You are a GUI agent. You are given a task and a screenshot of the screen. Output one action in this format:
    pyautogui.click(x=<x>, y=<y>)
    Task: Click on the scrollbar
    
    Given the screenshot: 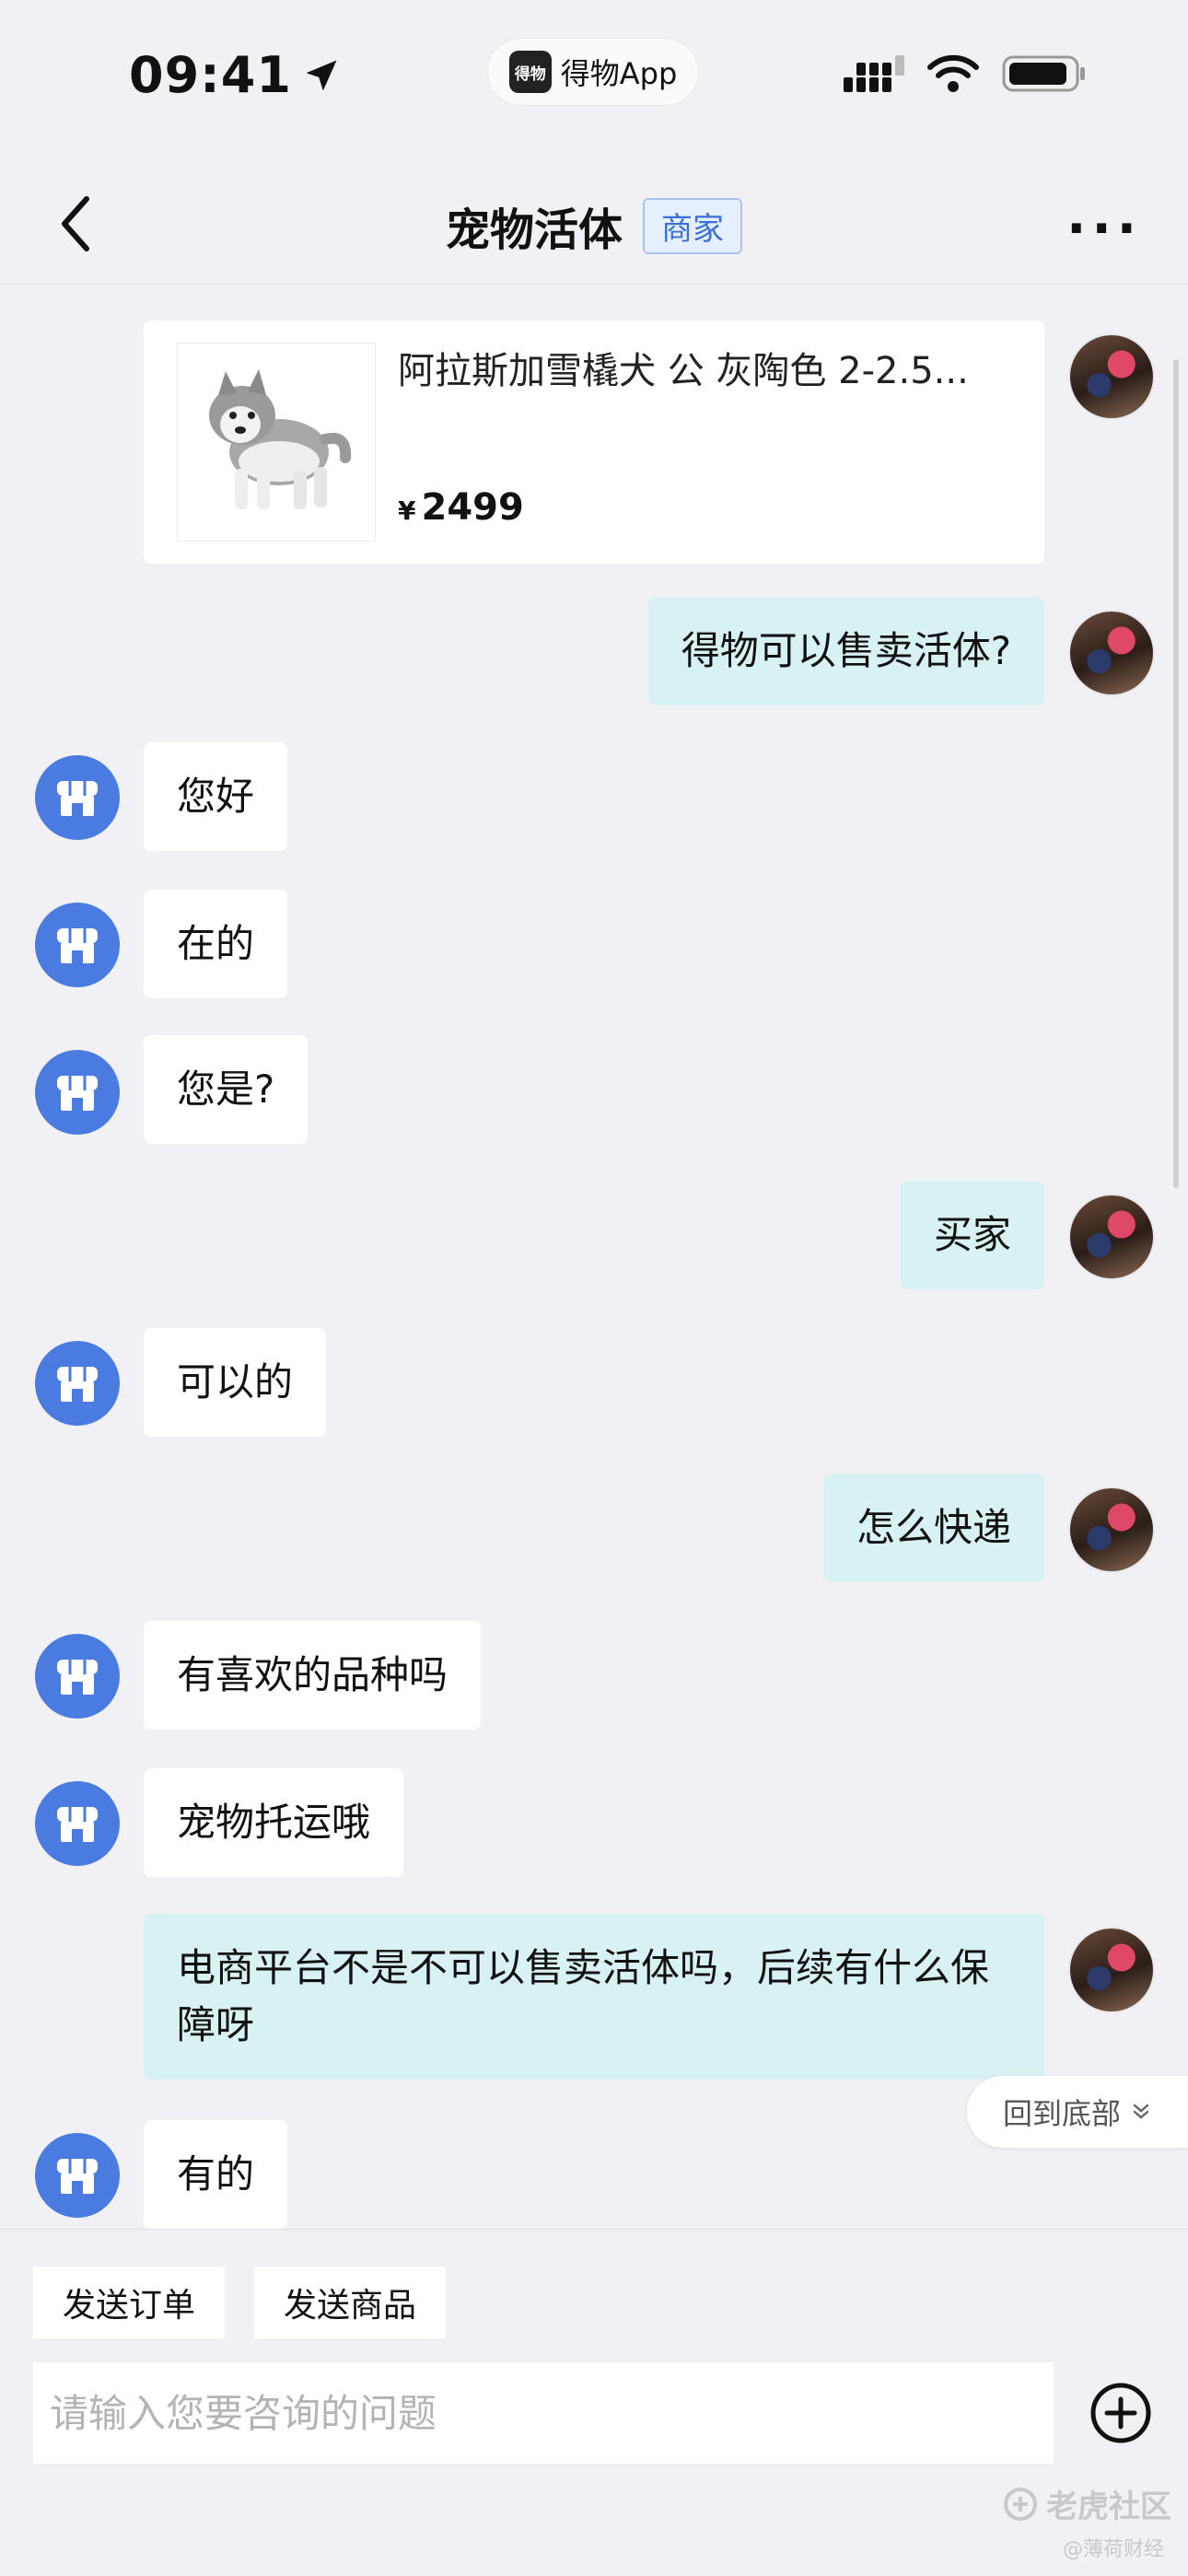 What is the action you would take?
    pyautogui.click(x=1176, y=773)
    